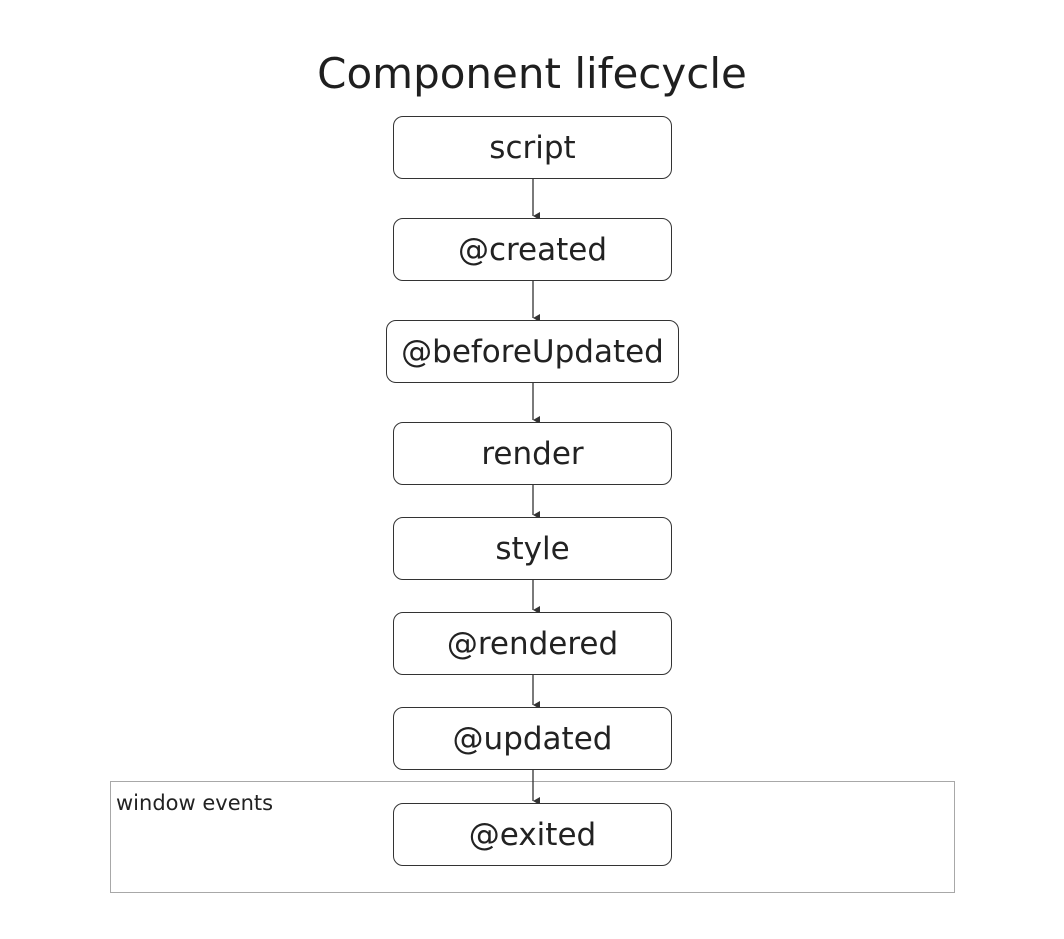 This screenshot has height=939, width=1064. What do you see at coordinates (532, 351) in the screenshot?
I see `node-before-updated: @beforeUpdated` at bounding box center [532, 351].